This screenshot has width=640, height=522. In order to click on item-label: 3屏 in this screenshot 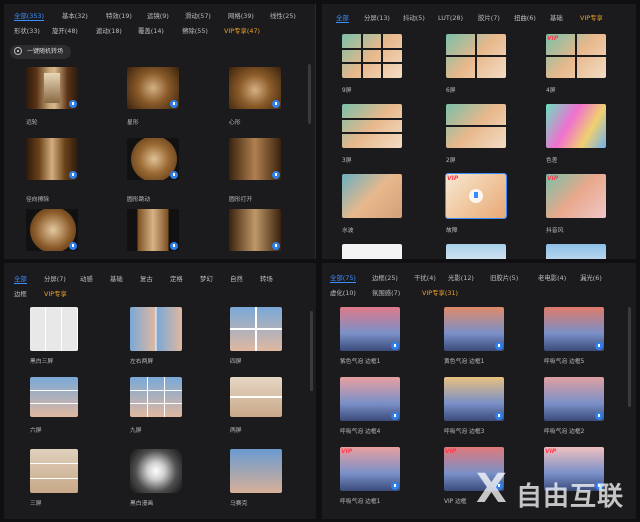, I will do `click(347, 161)`.